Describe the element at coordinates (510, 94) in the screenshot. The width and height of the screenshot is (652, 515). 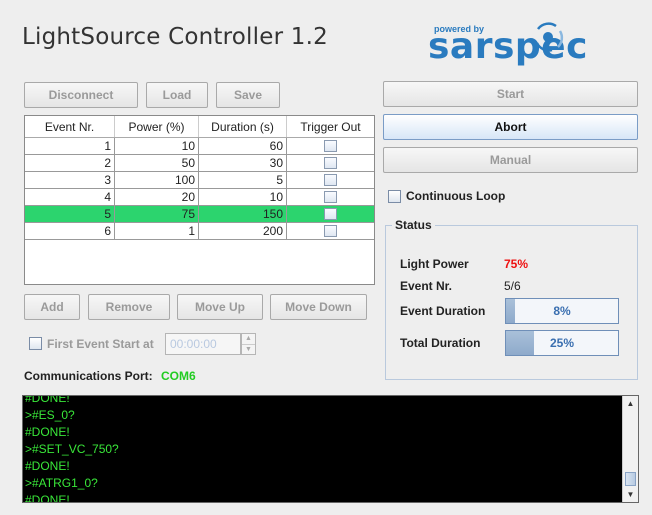
I see `start-button: Start` at that location.